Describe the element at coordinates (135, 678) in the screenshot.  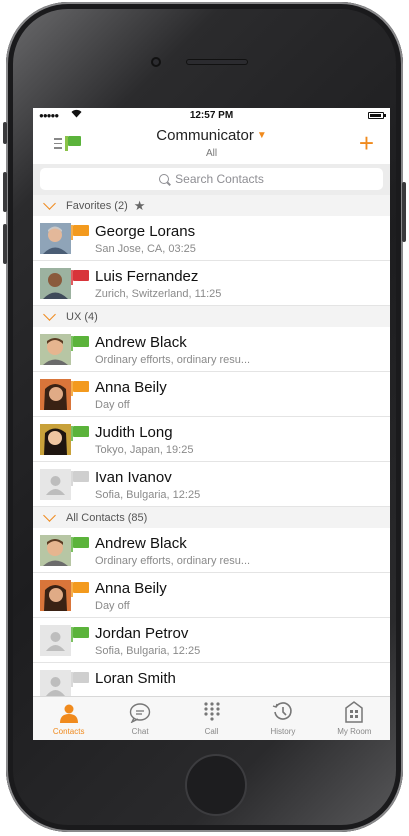
I see `contact-name: Loran Smith` at that location.